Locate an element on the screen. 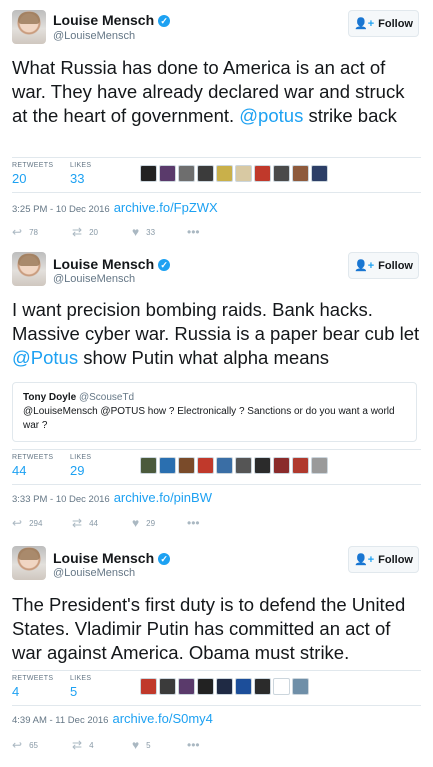 The width and height of the screenshot is (433, 767). archive-link: archive.fo/S0my4 is located at coordinates (162, 718).